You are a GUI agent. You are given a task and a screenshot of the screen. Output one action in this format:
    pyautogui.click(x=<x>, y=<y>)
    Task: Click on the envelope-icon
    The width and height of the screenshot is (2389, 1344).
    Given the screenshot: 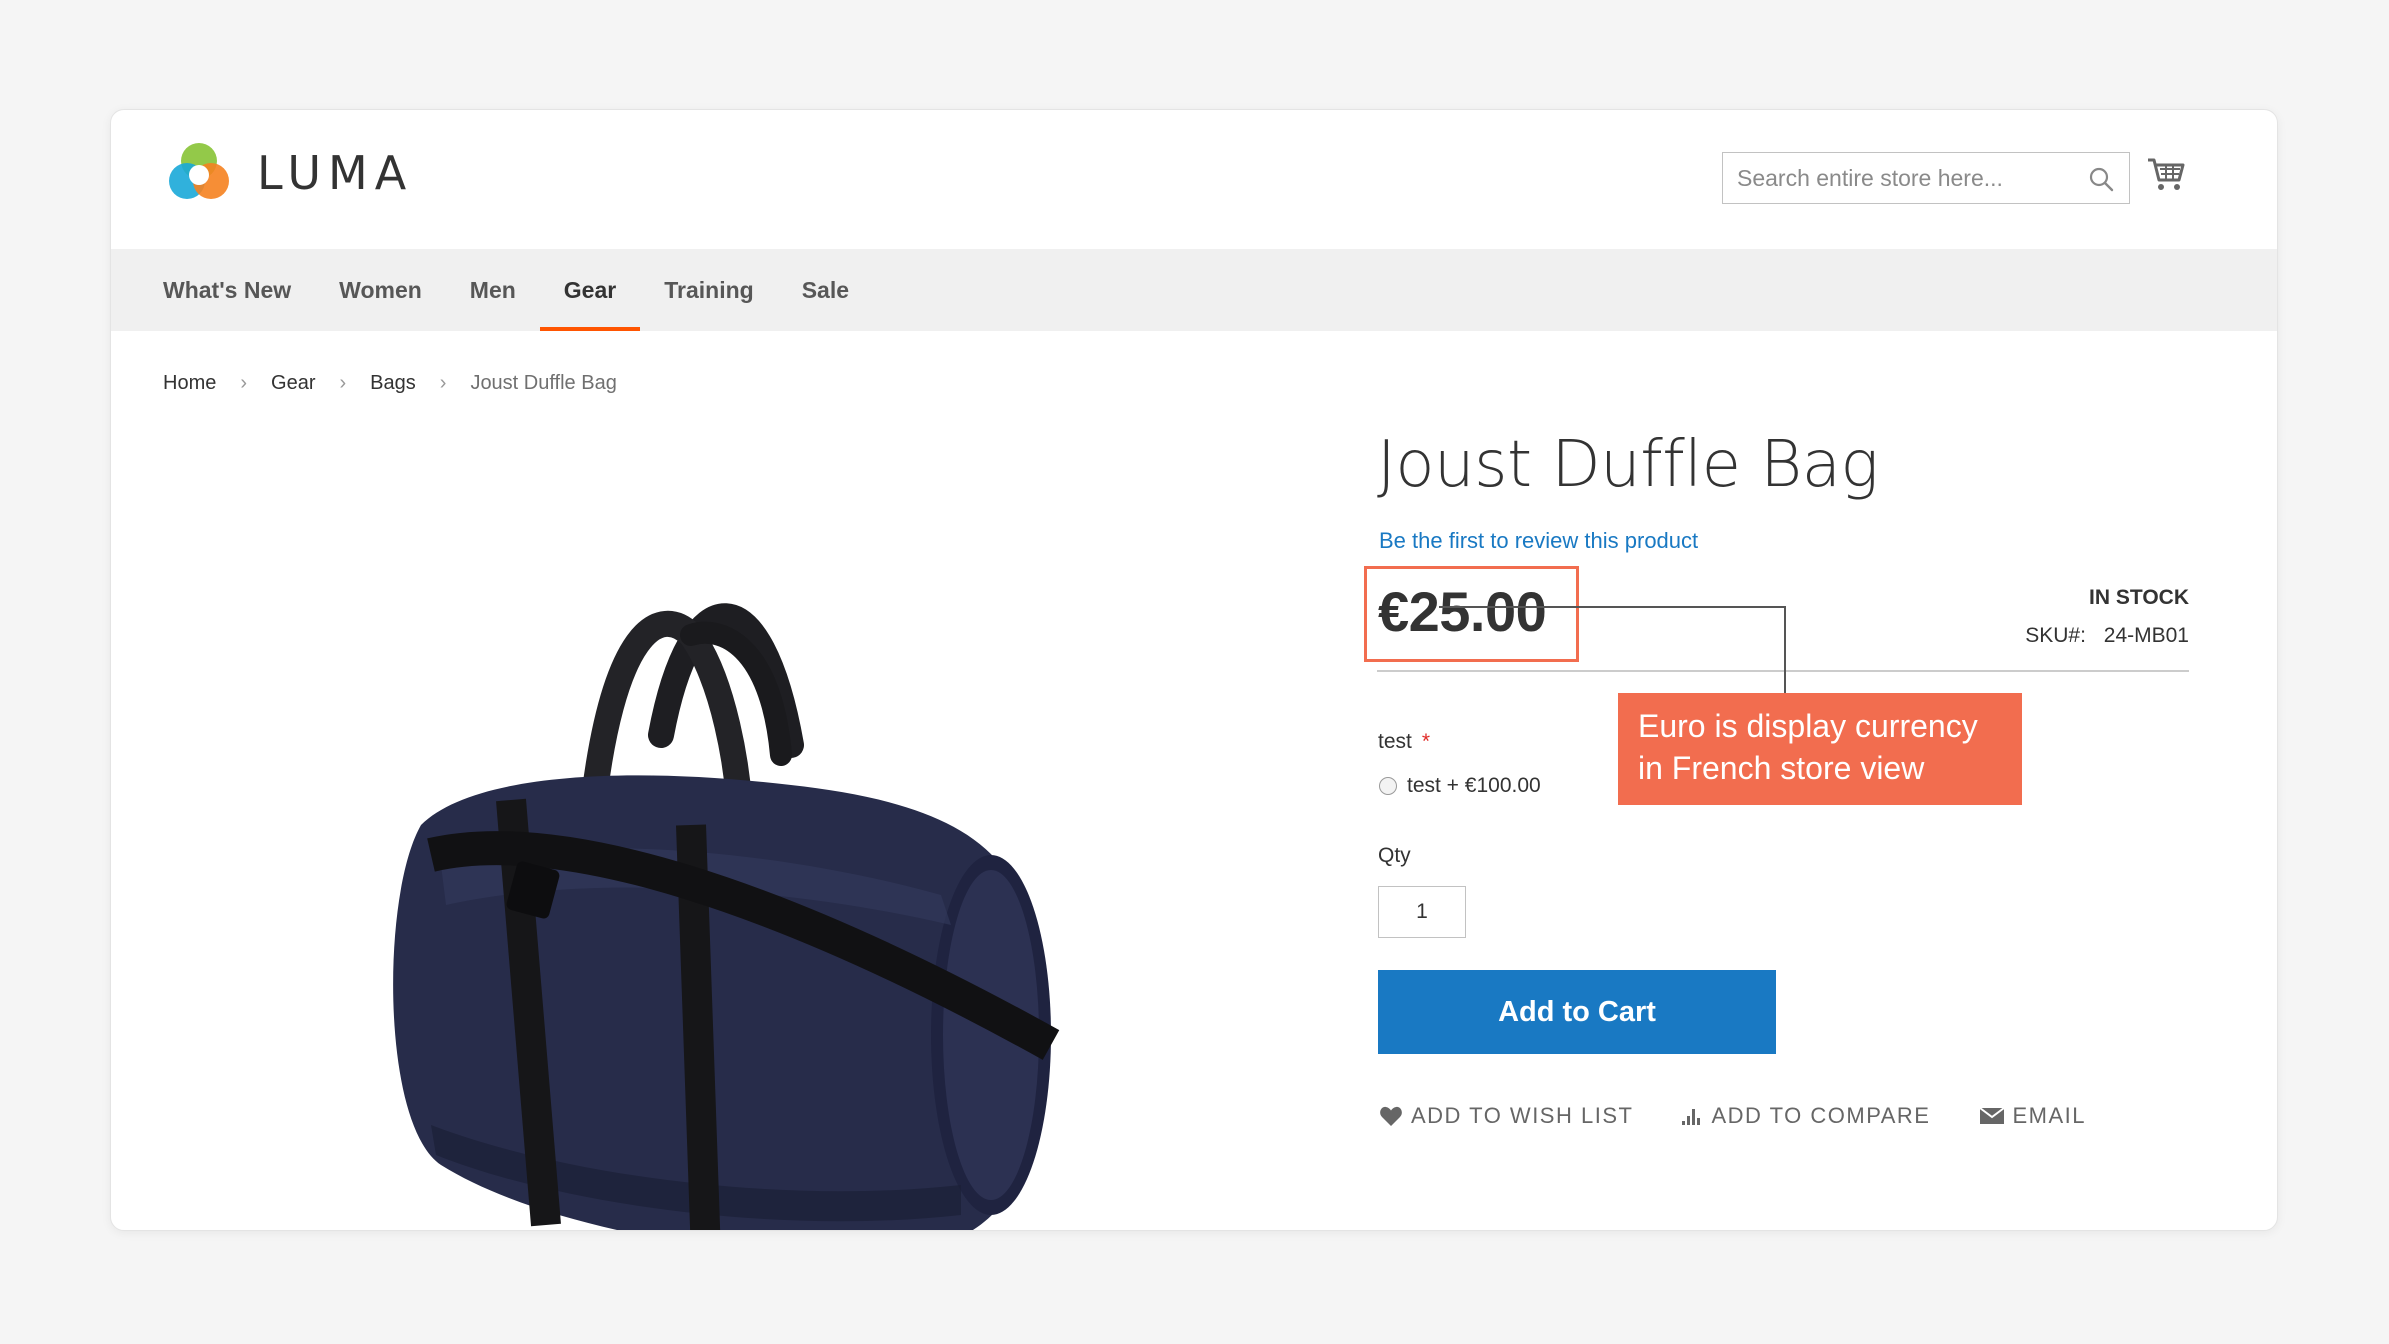 What is the action you would take?
    pyautogui.click(x=1991, y=1115)
    